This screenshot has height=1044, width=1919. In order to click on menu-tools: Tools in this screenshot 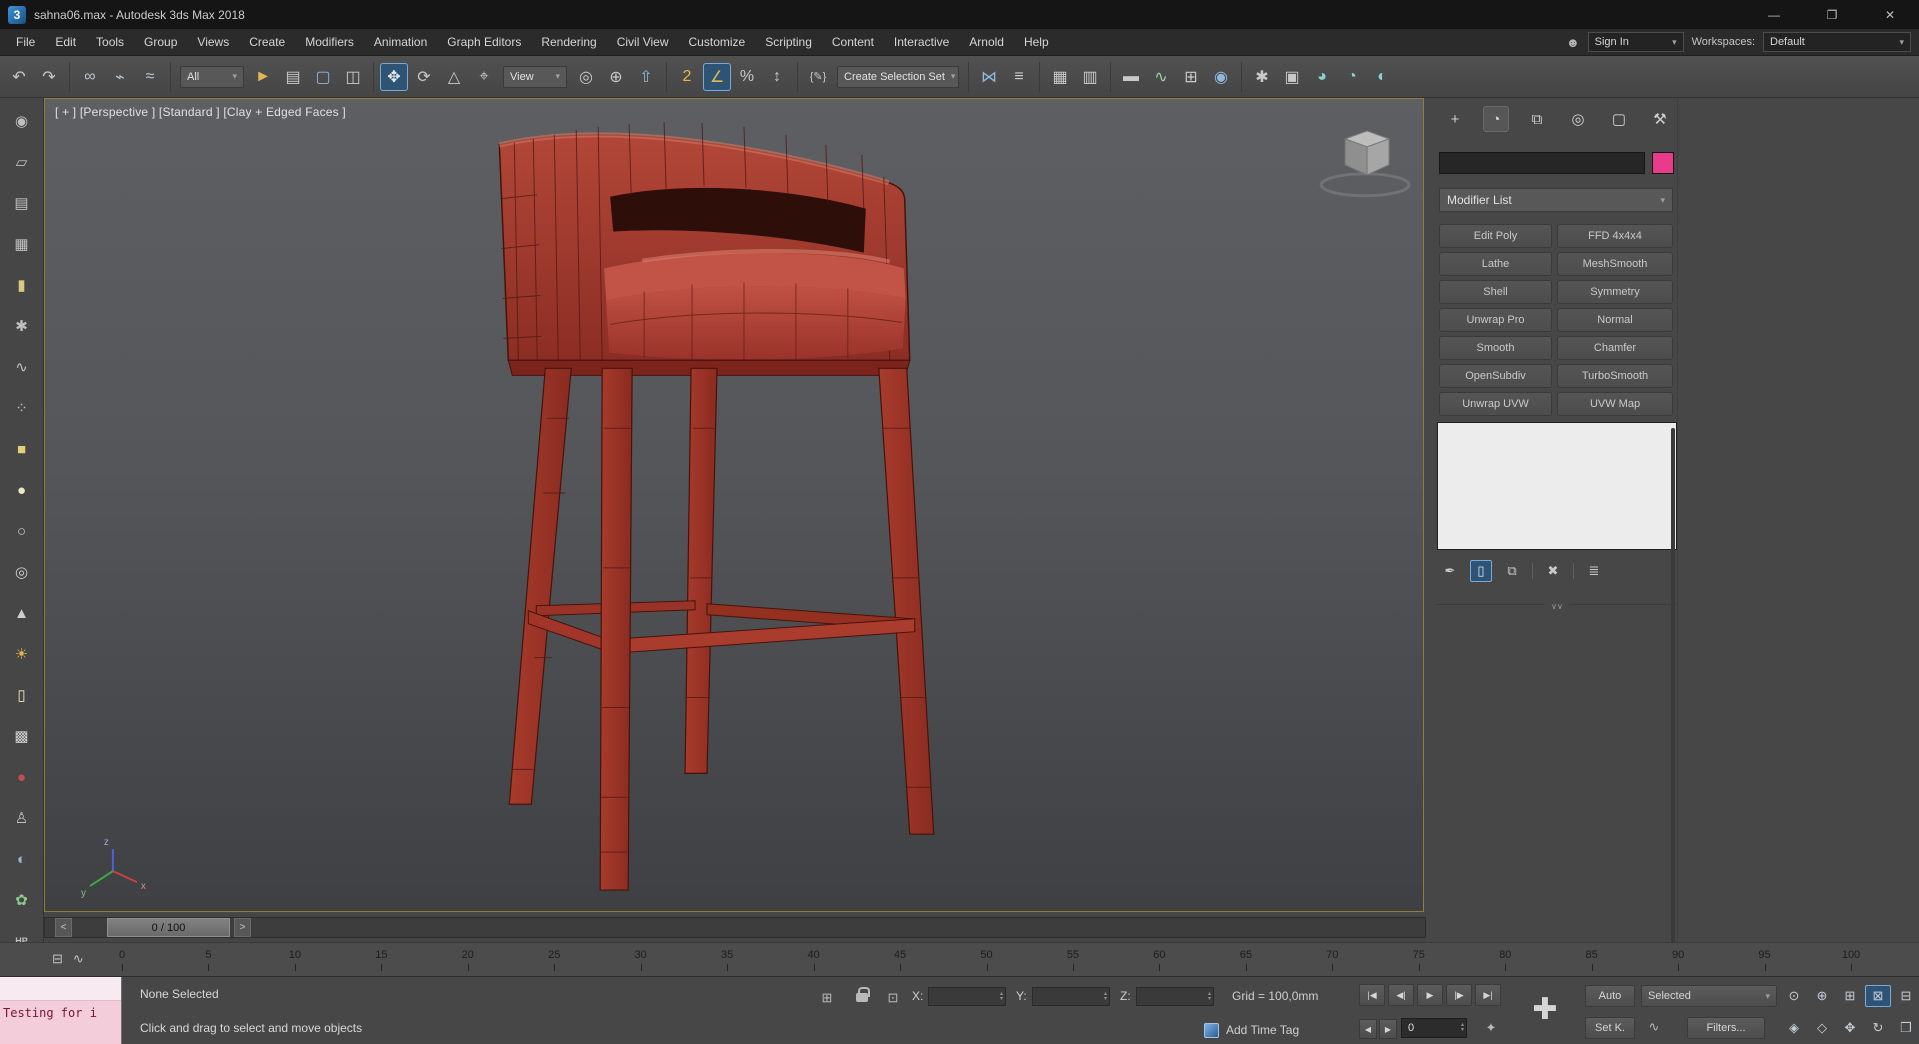, I will do `click(110, 42)`.